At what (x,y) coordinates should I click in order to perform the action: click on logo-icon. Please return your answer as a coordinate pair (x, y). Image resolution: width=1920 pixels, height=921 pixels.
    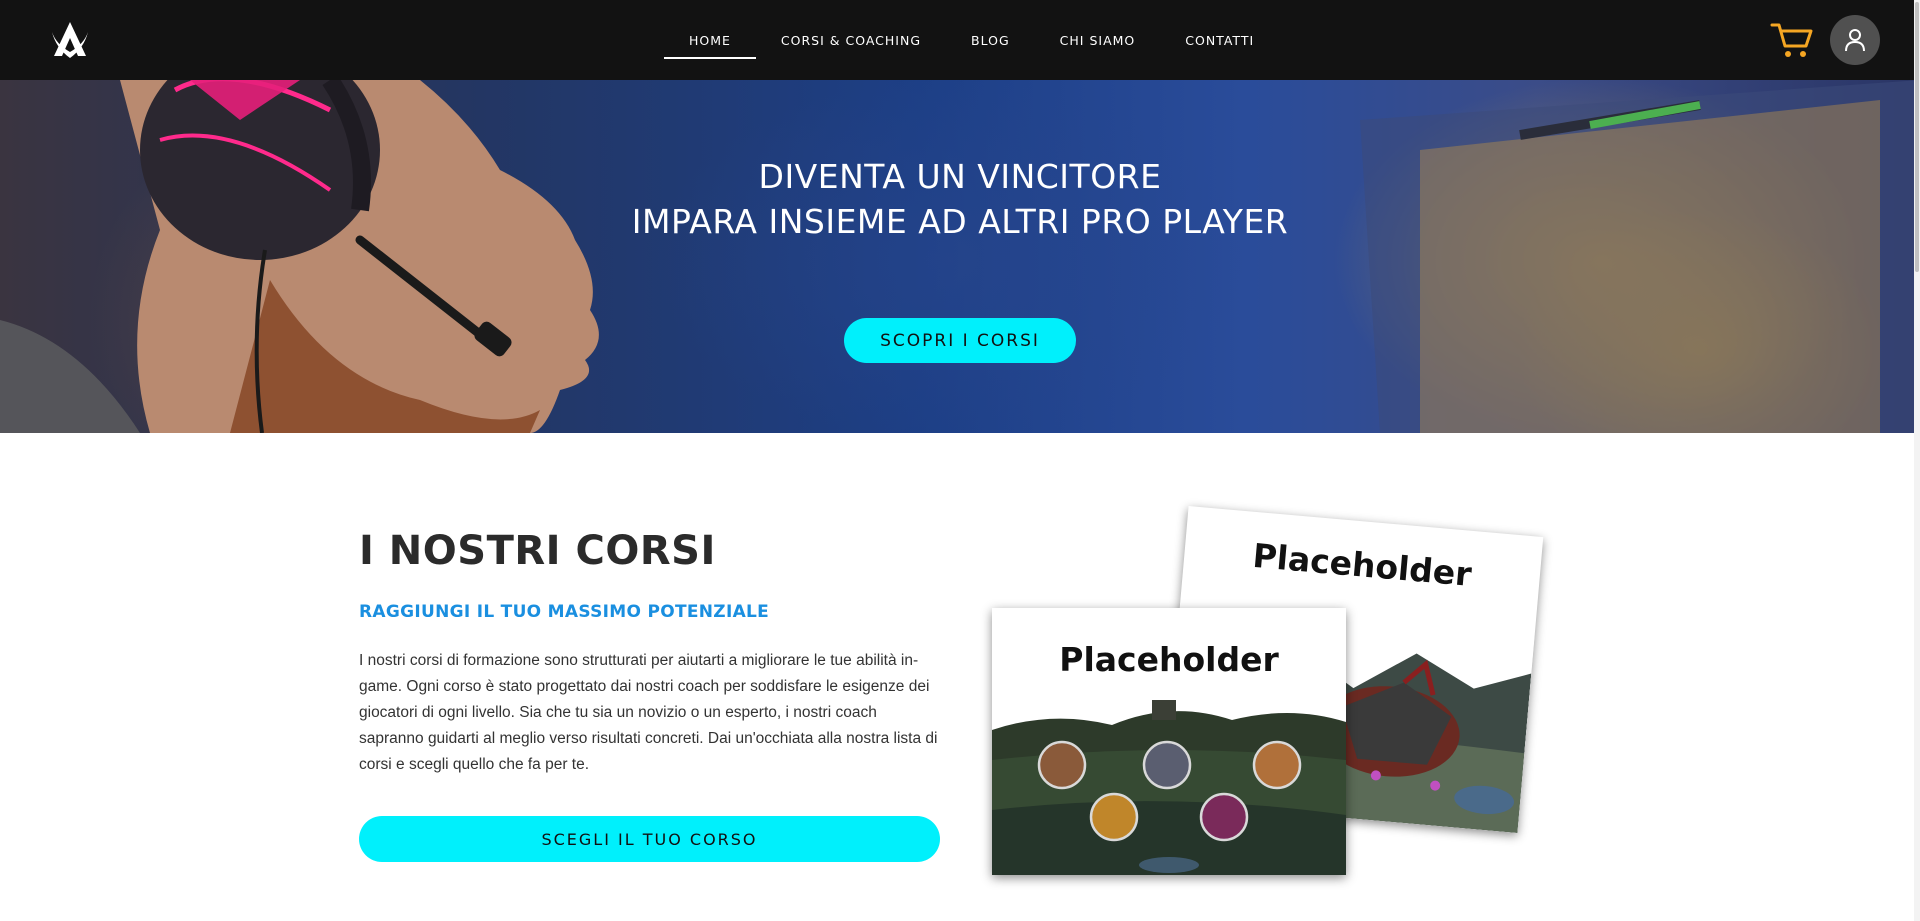
    Looking at the image, I should click on (70, 40).